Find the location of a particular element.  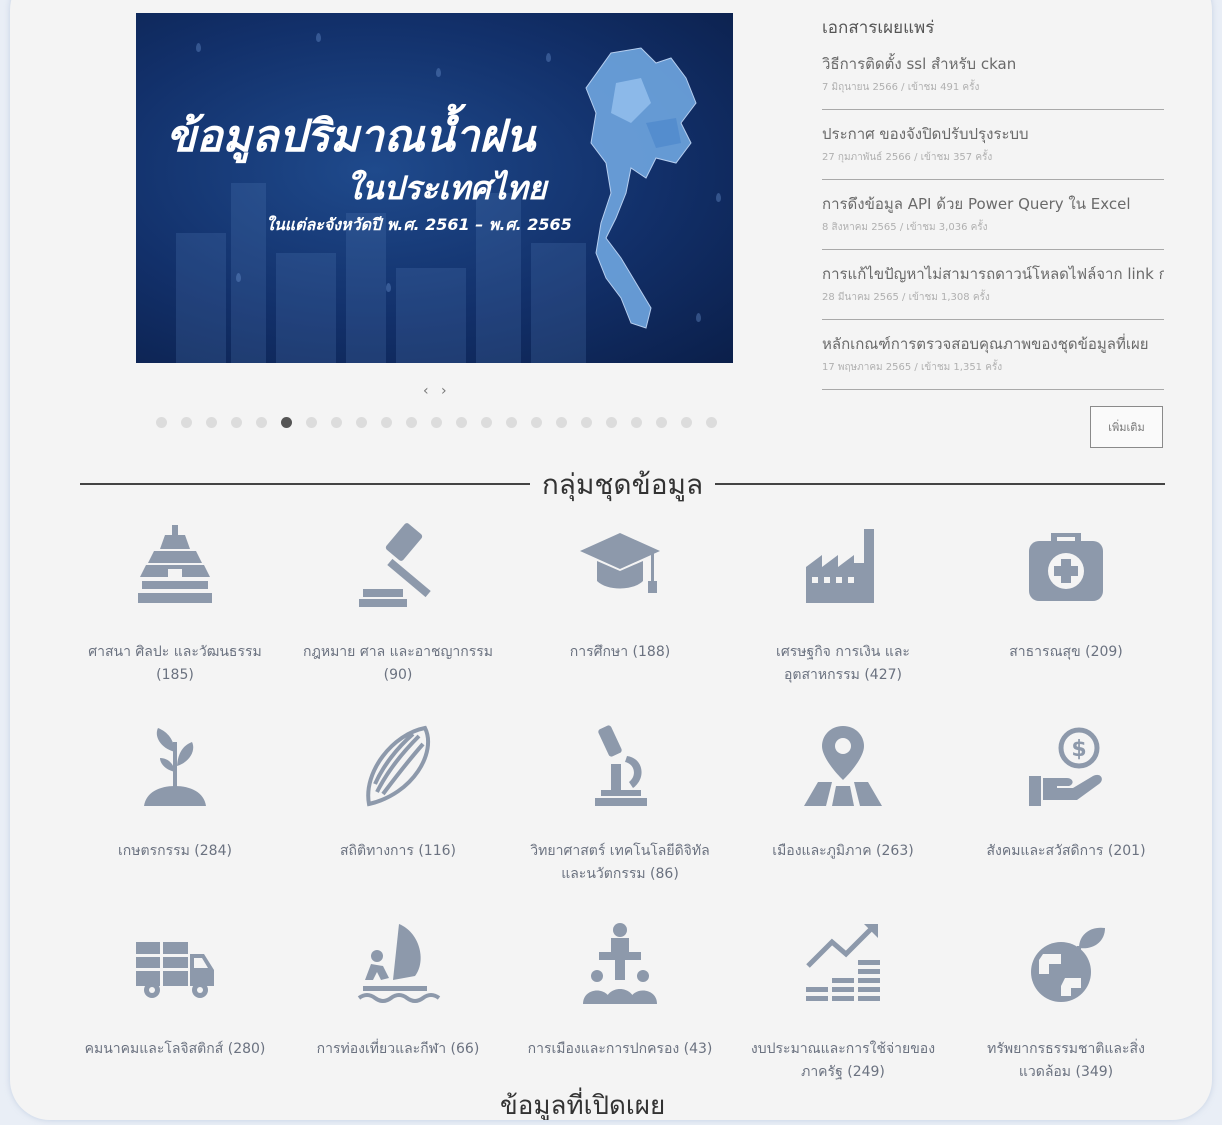

publications-heading: เอกสารเผยแพร่ is located at coordinates (878, 28).